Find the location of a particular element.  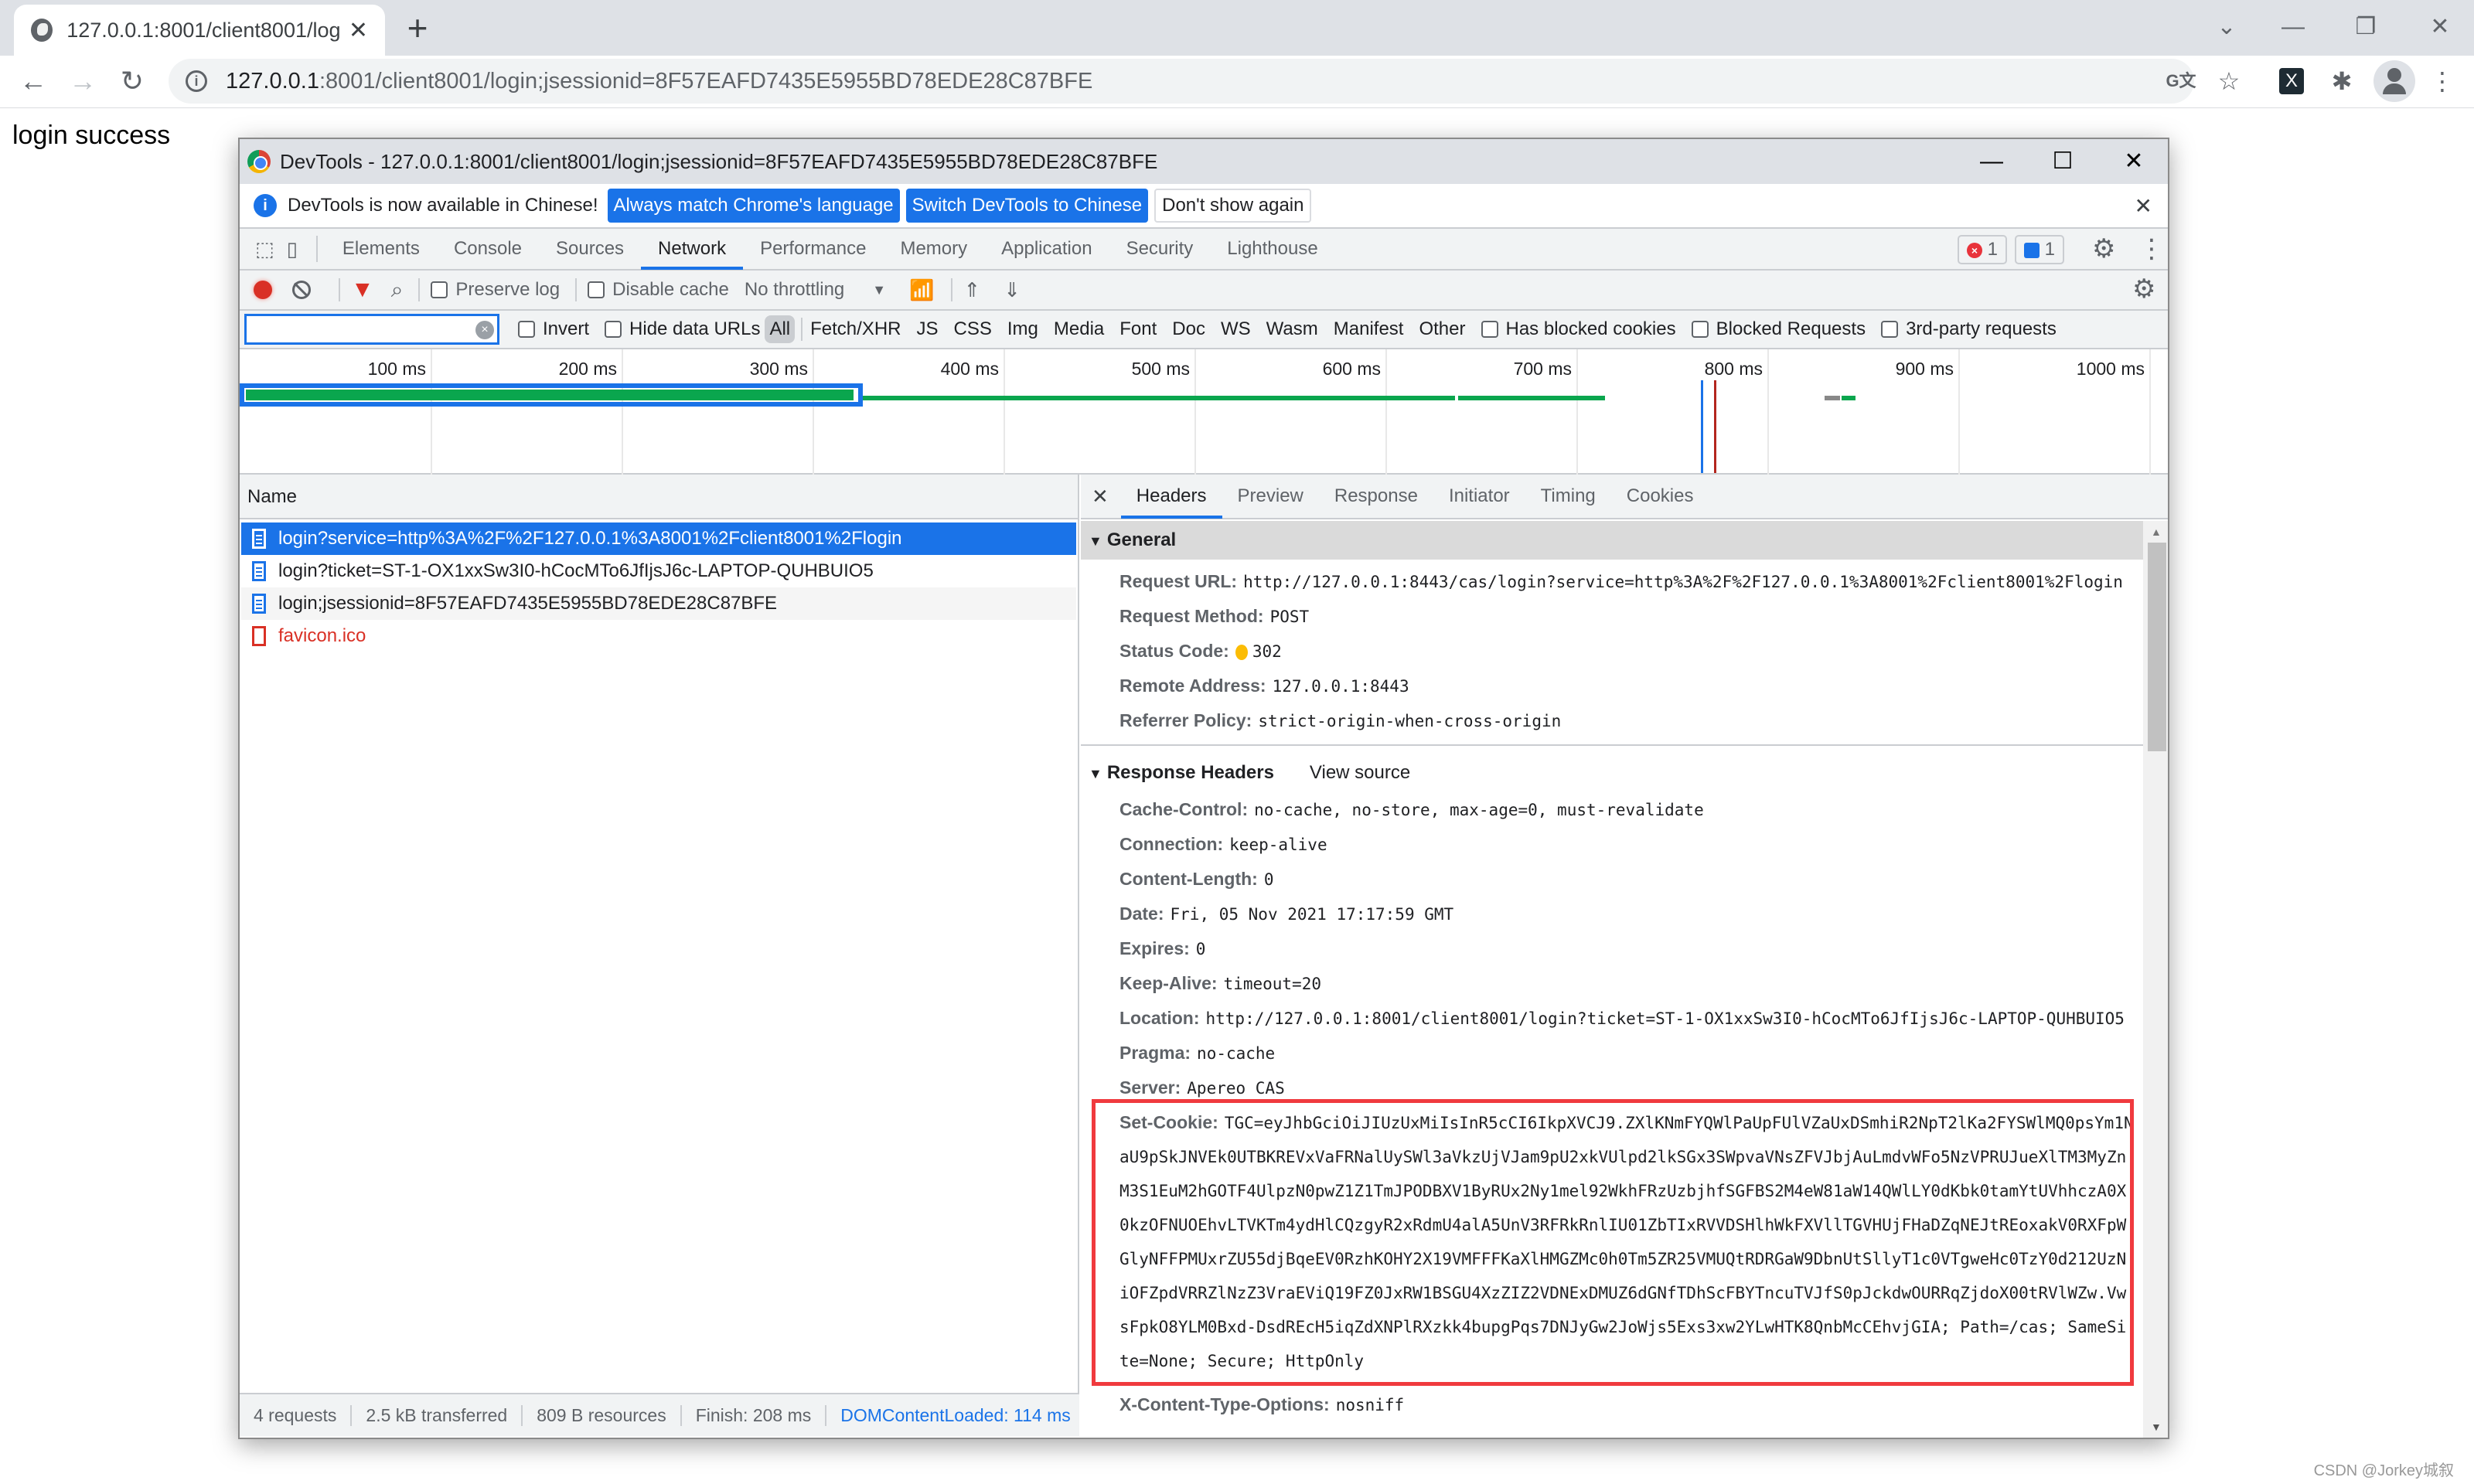

timeline-bar is located at coordinates (550, 395).